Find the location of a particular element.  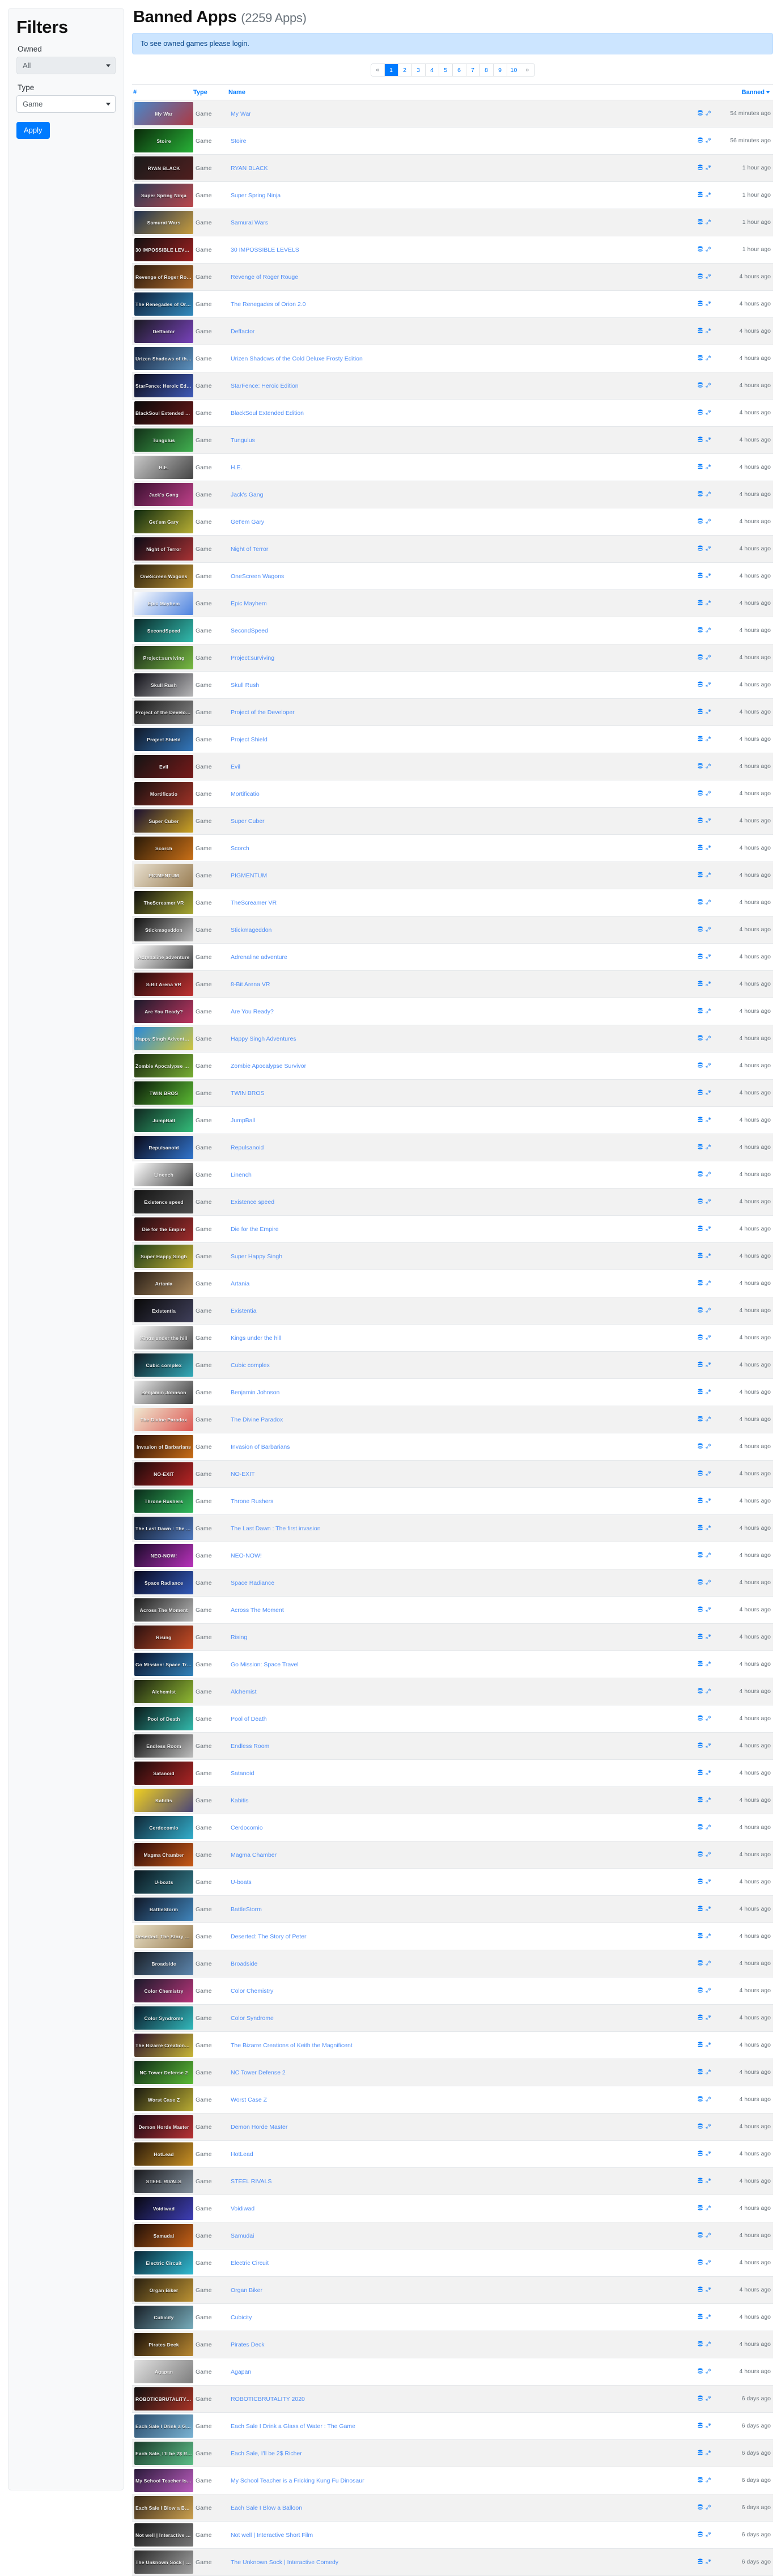

app-name-link: TheScreamer VR is located at coordinates (254, 902).